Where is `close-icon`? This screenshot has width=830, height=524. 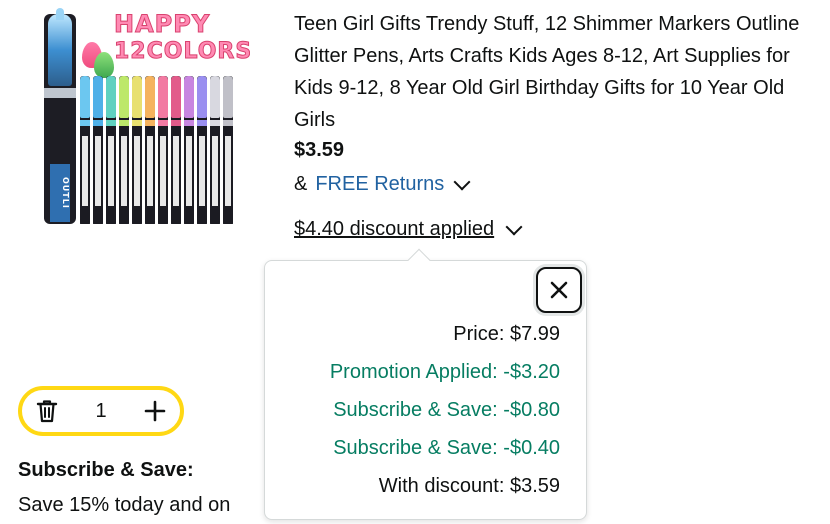
close-icon is located at coordinates (559, 290).